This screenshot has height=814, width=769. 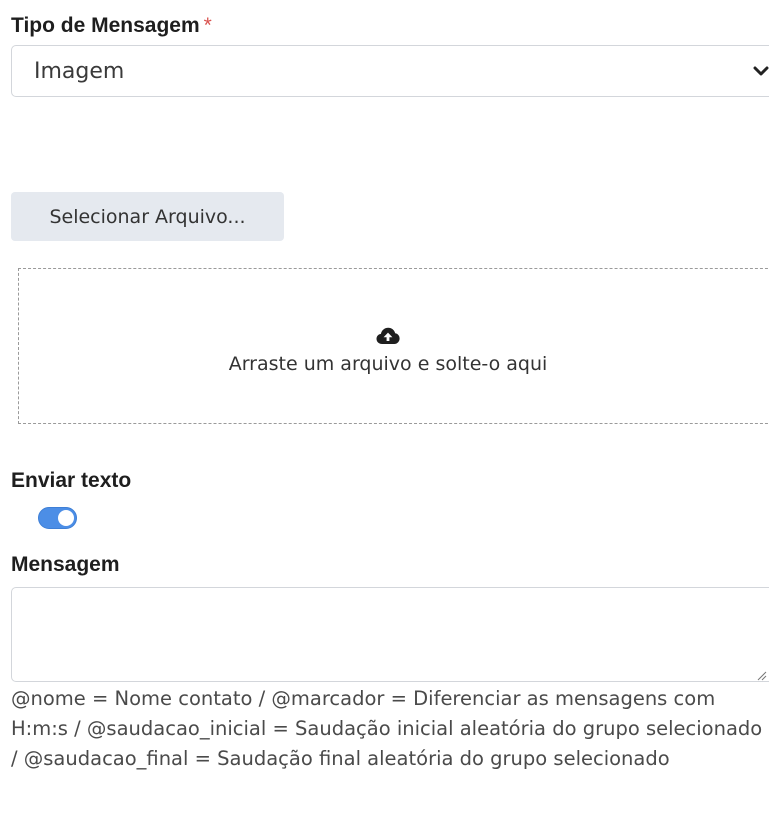 I want to click on mensagem-textarea, so click(x=390, y=634).